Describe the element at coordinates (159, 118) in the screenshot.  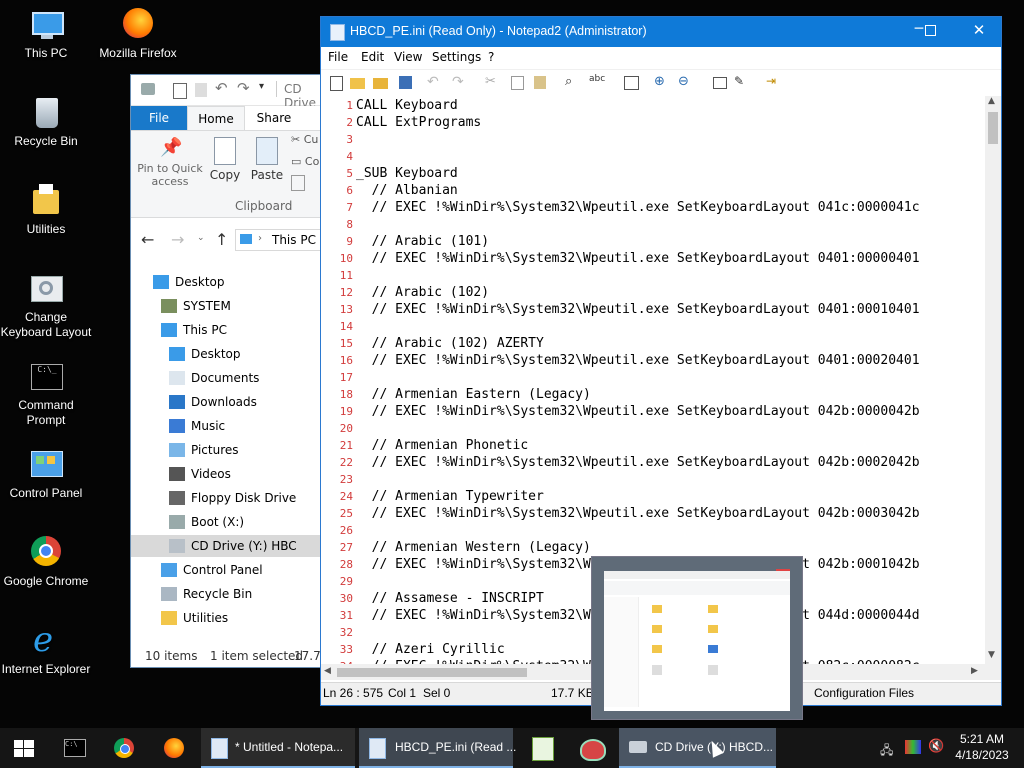
I see `tab-file: File` at that location.